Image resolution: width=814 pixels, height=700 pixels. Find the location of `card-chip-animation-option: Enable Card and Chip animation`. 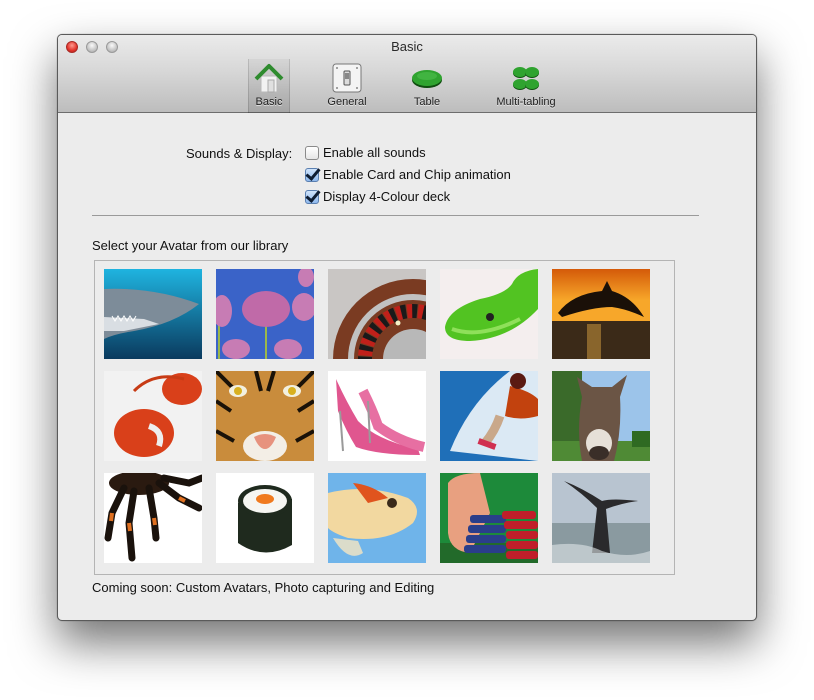

card-chip-animation-option: Enable Card and Chip animation is located at coordinates (408, 174).